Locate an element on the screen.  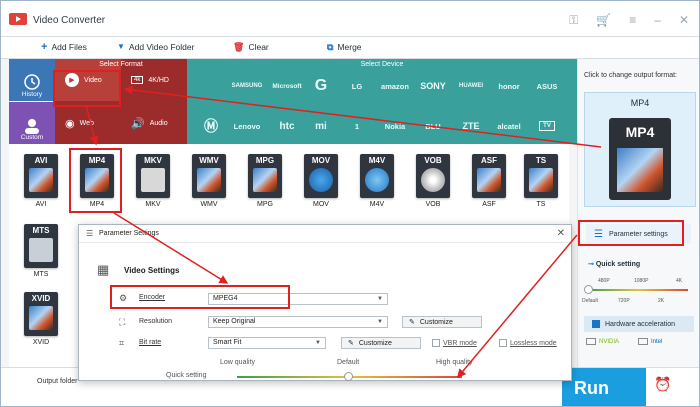
arrow-mp4-to-encoder is located at coordinates (171, 248).